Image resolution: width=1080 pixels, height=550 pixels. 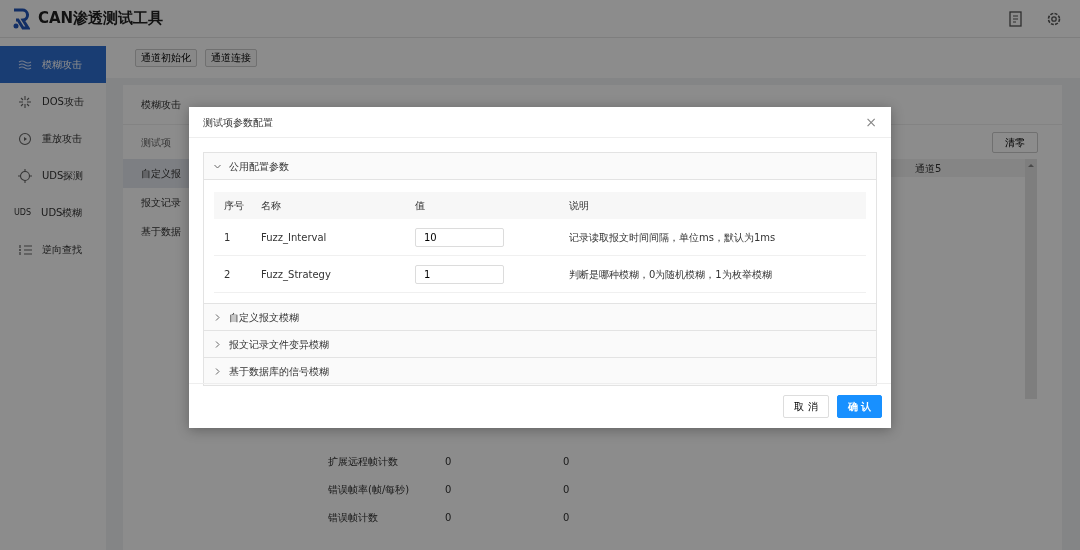 I want to click on settings-icon, so click(x=1054, y=18).